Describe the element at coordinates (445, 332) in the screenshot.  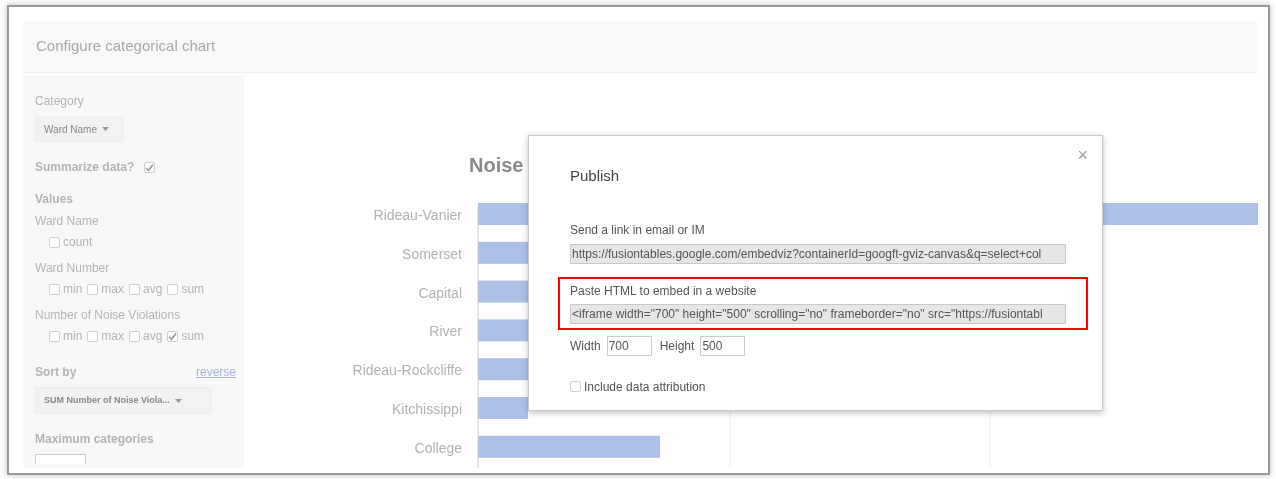
I see `axis-label: River` at that location.